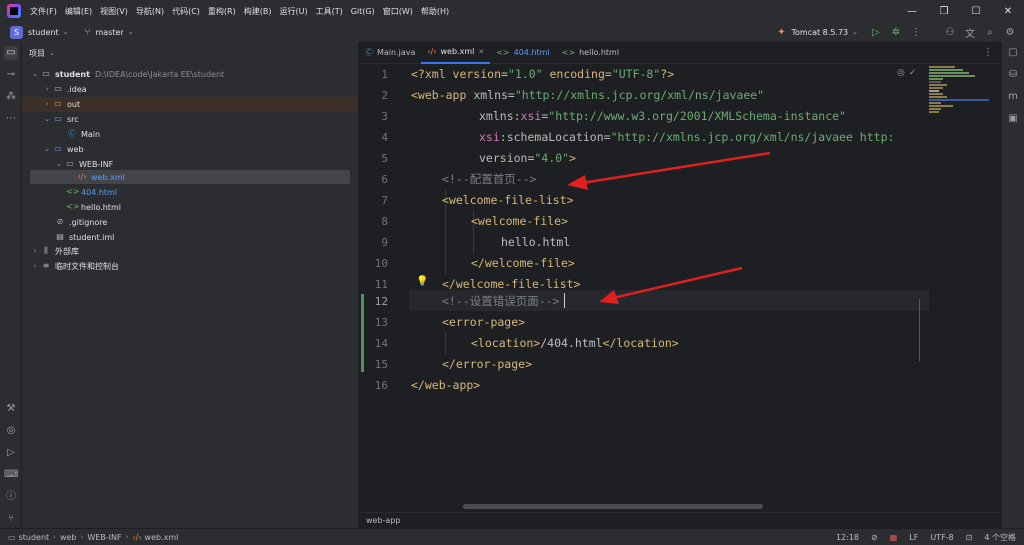  What do you see at coordinates (11, 453) in the screenshot?
I see `run-tool-icon: ▷` at bounding box center [11, 453].